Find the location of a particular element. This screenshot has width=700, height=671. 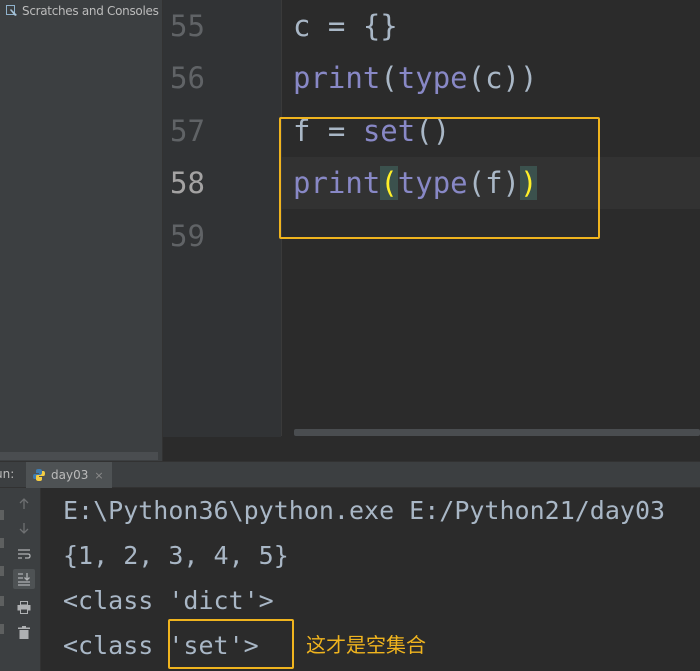

scratches-icon is located at coordinates (11, 10).